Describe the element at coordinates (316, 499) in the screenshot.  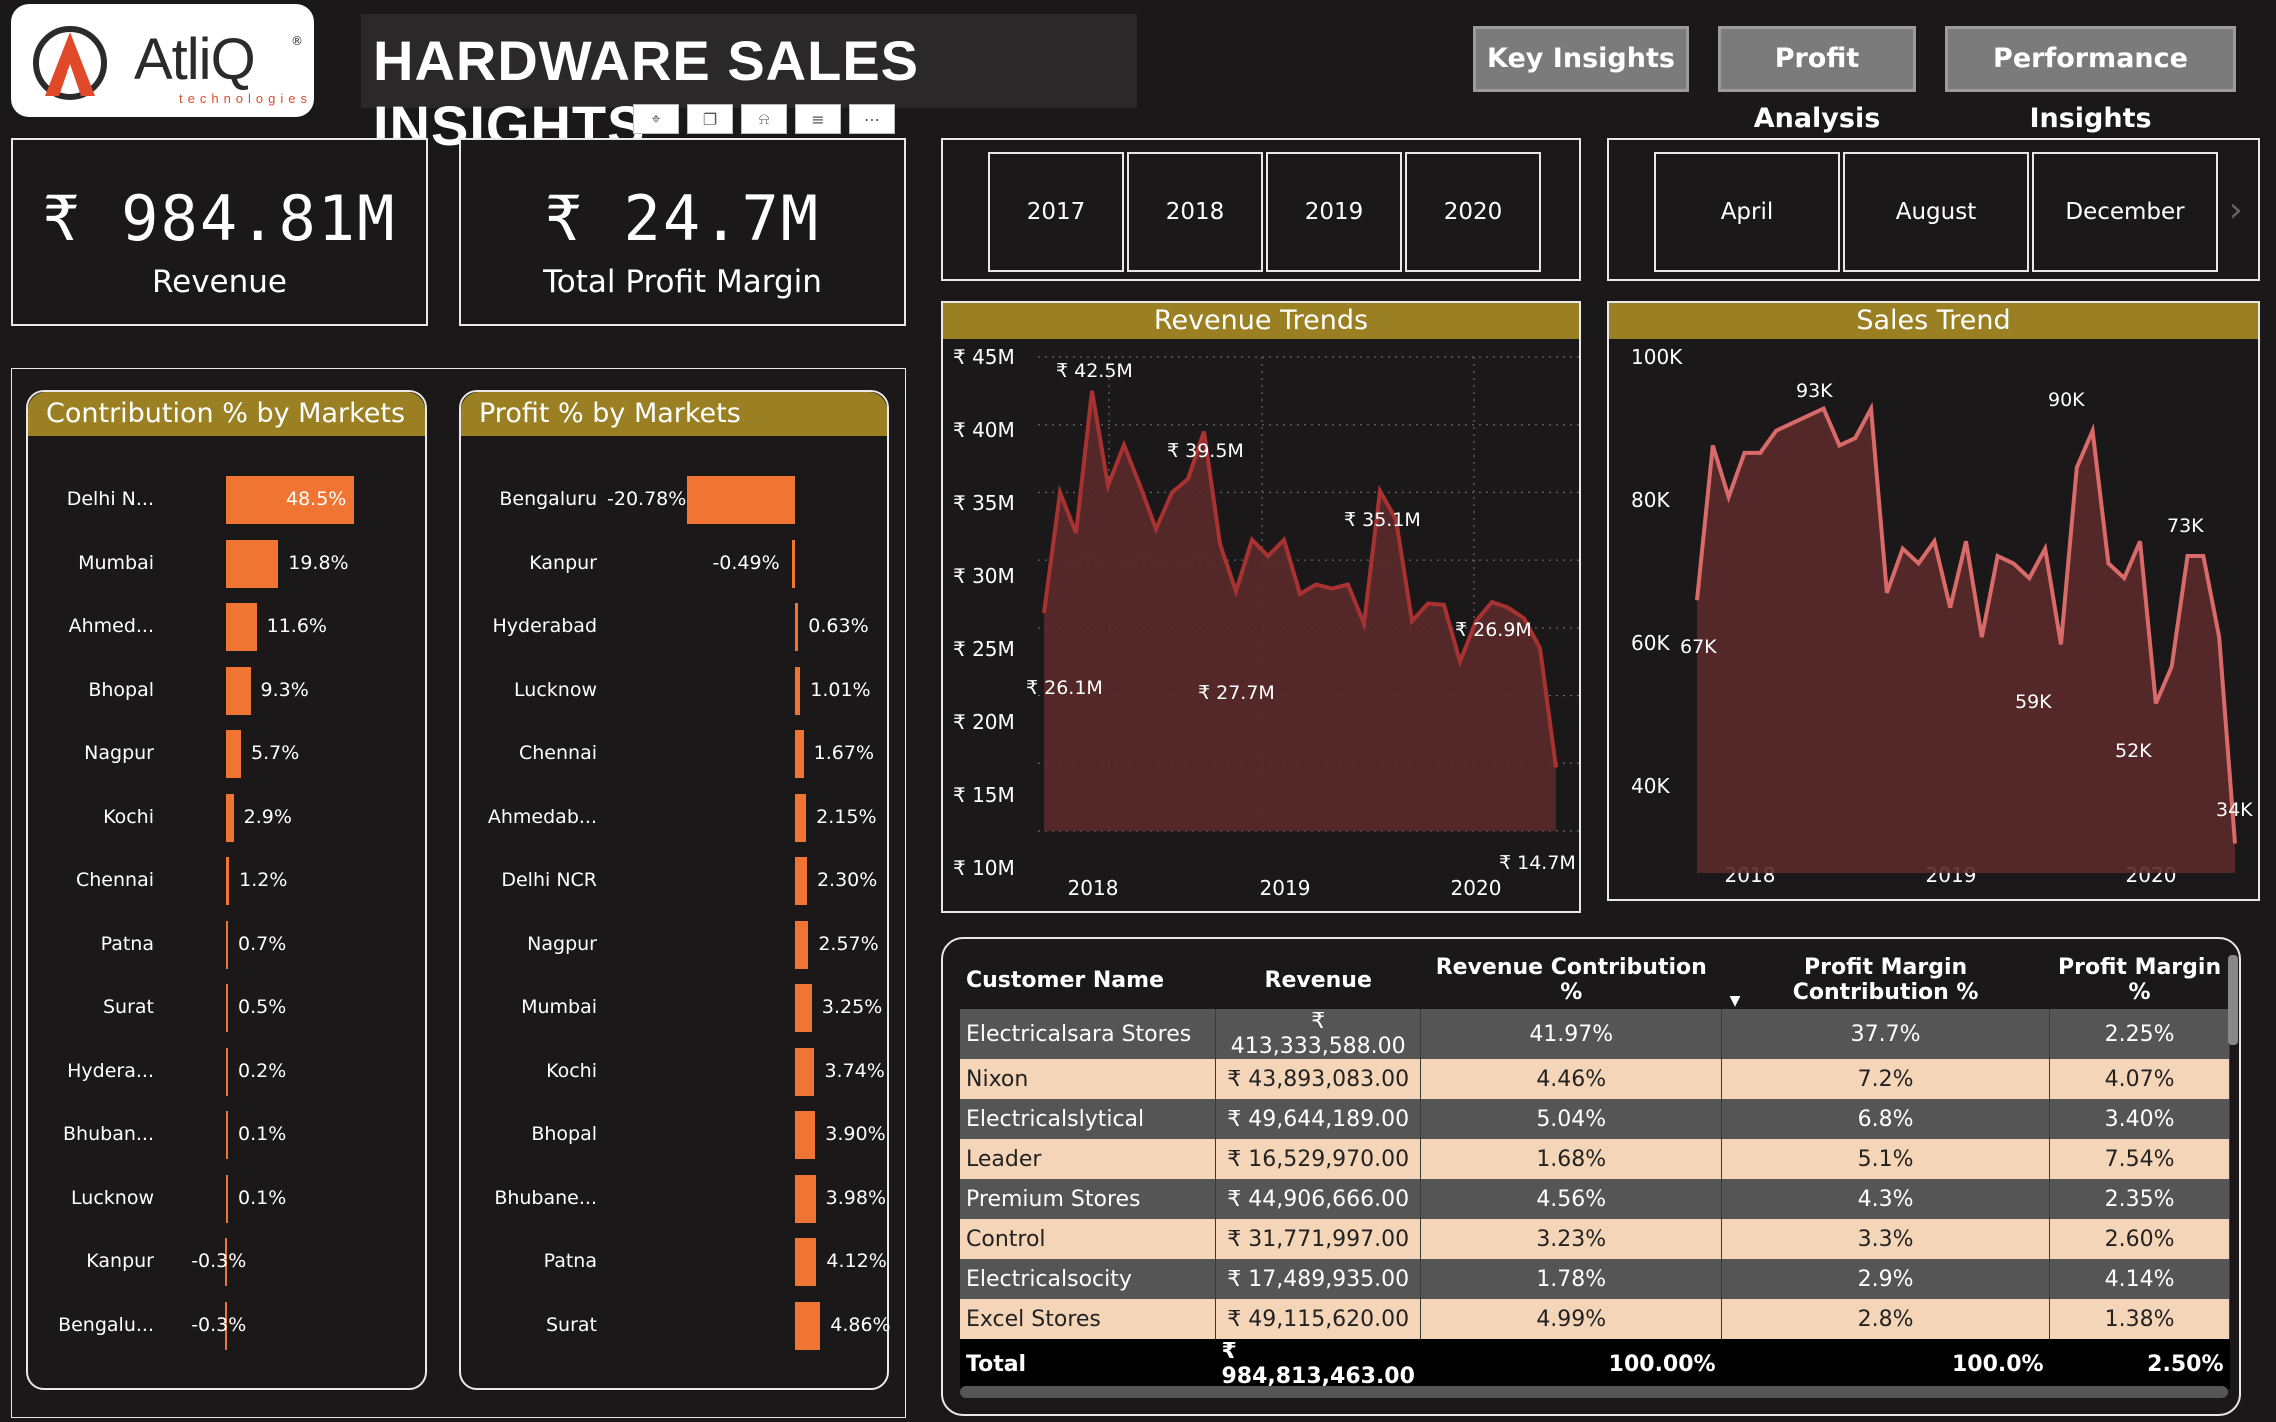
I see `bar-value-label: 48.5%` at that location.